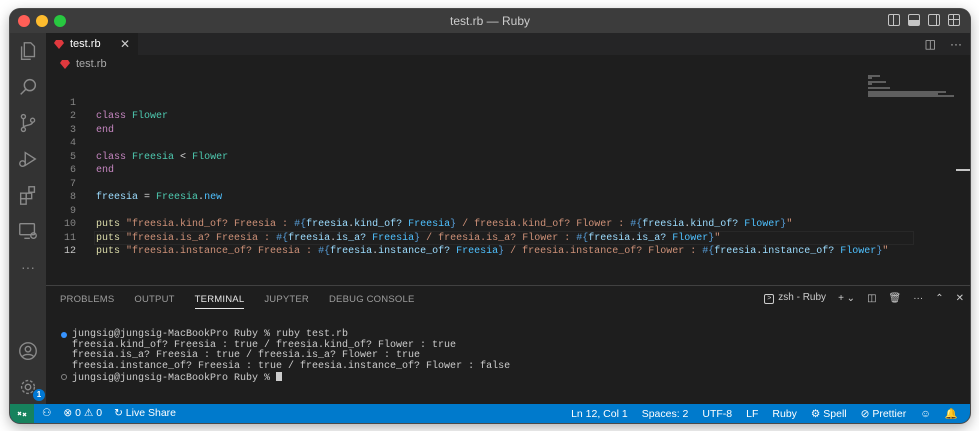 The width and height of the screenshot is (979, 431). Describe the element at coordinates (286, 301) in the screenshot. I see `tab-jupyter: JUPYTER` at that location.